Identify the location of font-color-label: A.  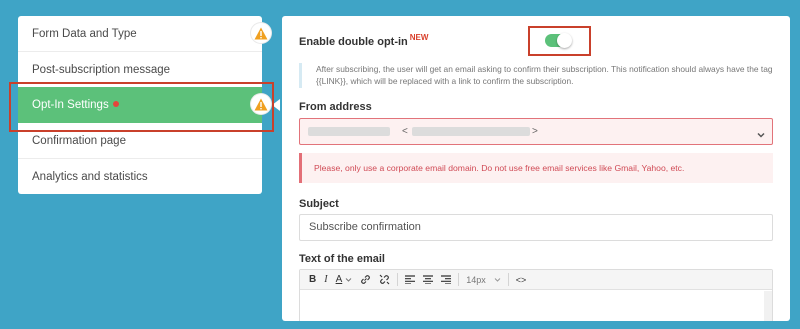
(339, 279).